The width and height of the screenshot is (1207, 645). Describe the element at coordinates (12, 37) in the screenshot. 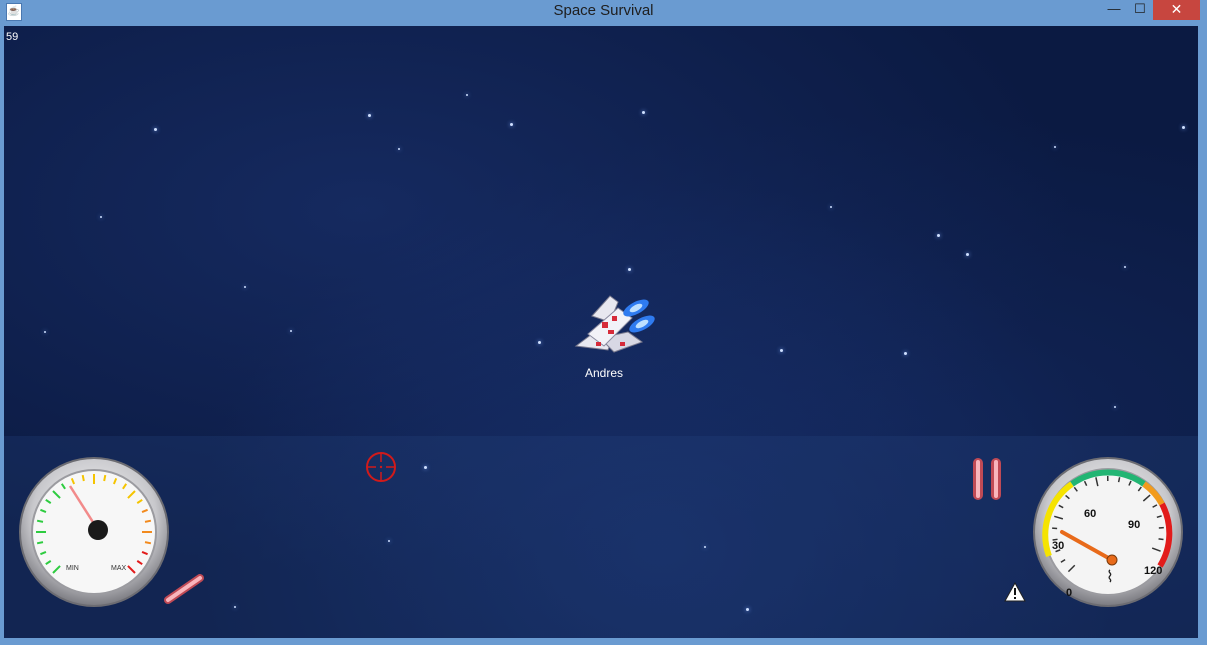

I see `fps-counter: 59` at that location.